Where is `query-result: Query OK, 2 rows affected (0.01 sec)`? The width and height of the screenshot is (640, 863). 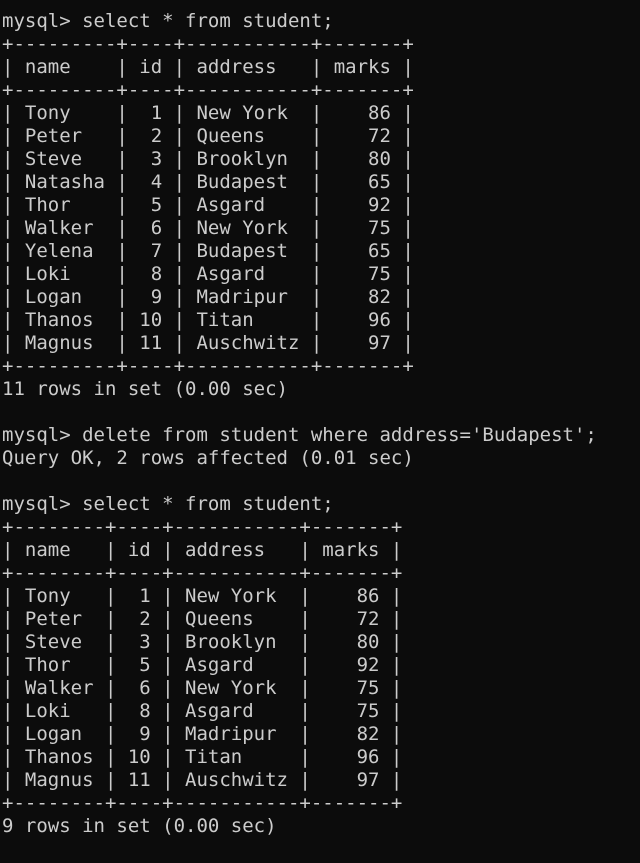
query-result: Query OK, 2 rows affected (0.01 sec) is located at coordinates (208, 458).